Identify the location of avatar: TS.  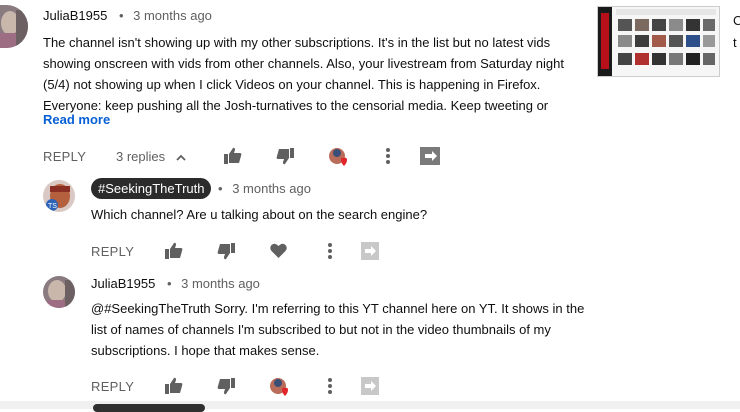
(59, 196).